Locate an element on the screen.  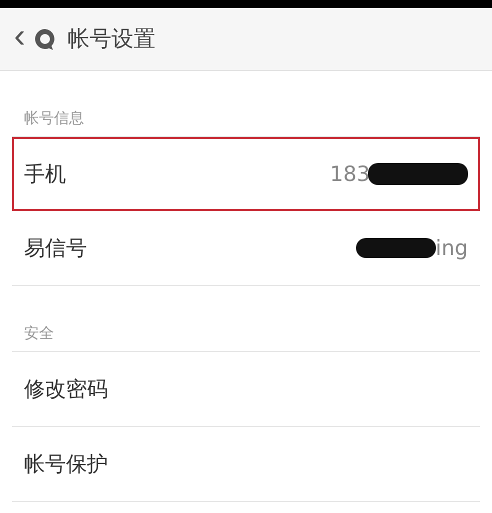
row-label: 易信号 is located at coordinates (55, 248).